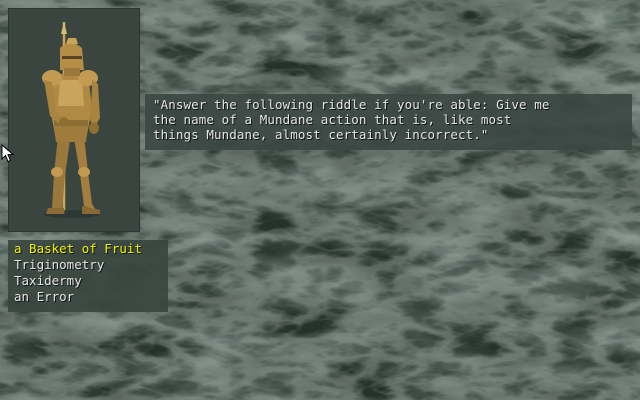 This screenshot has width=640, height=400. What do you see at coordinates (71, 120) in the screenshot?
I see `armored-knight-icon` at bounding box center [71, 120].